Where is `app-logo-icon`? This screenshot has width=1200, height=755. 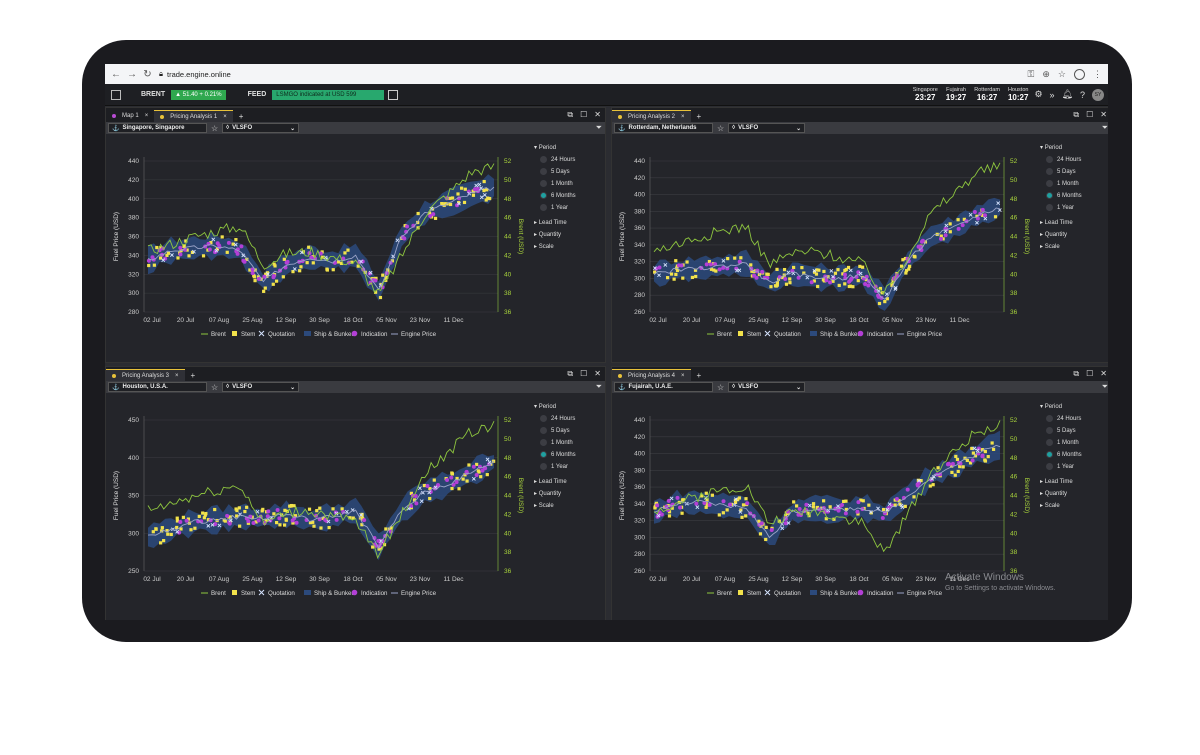 app-logo-icon is located at coordinates (116, 94).